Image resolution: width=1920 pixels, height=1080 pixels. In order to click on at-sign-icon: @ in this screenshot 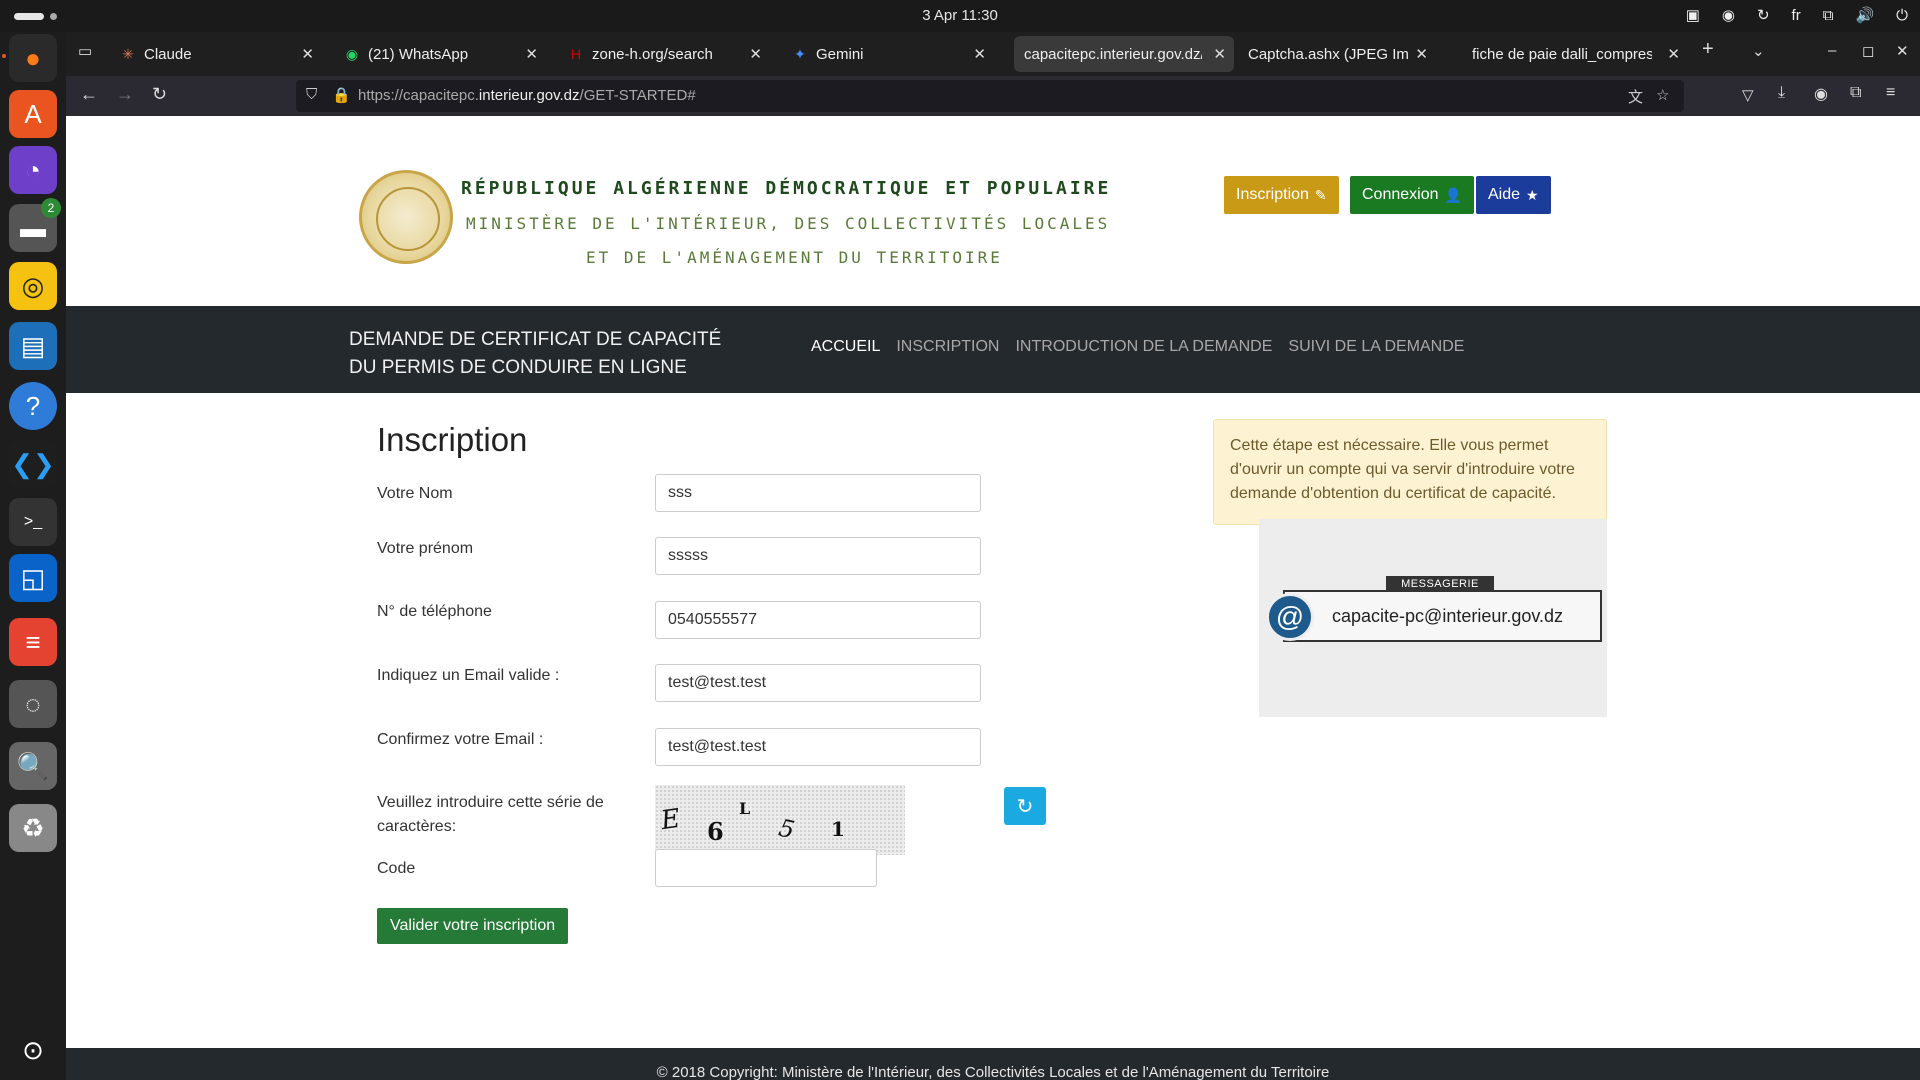, I will do `click(1290, 617)`.